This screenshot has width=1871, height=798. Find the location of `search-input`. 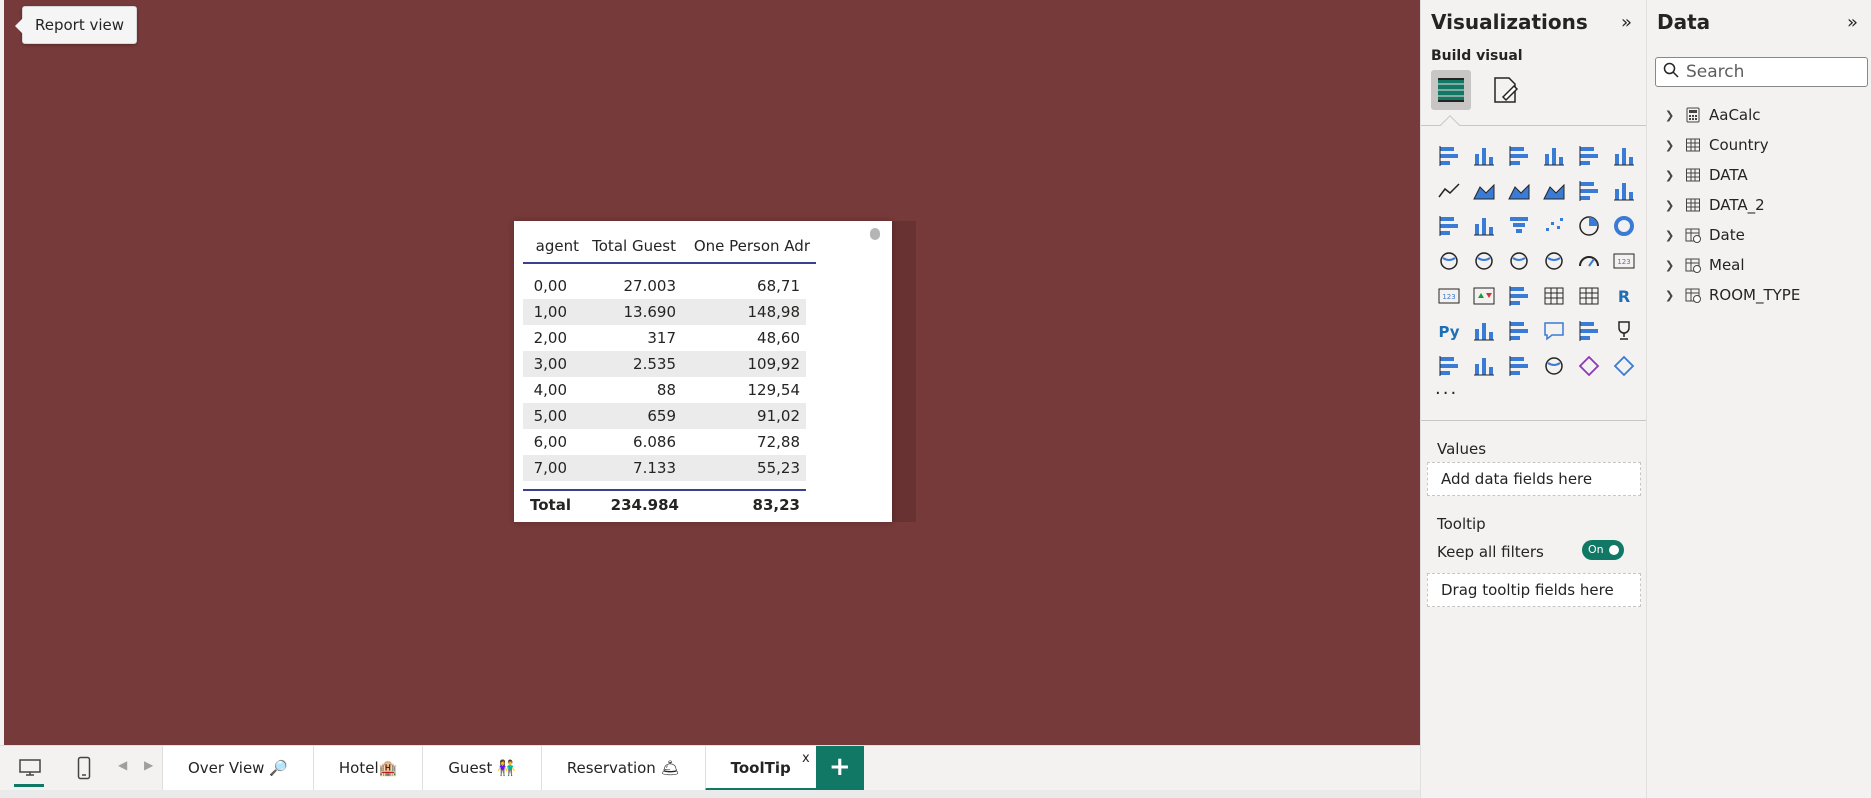

search-input is located at coordinates (1771, 72).